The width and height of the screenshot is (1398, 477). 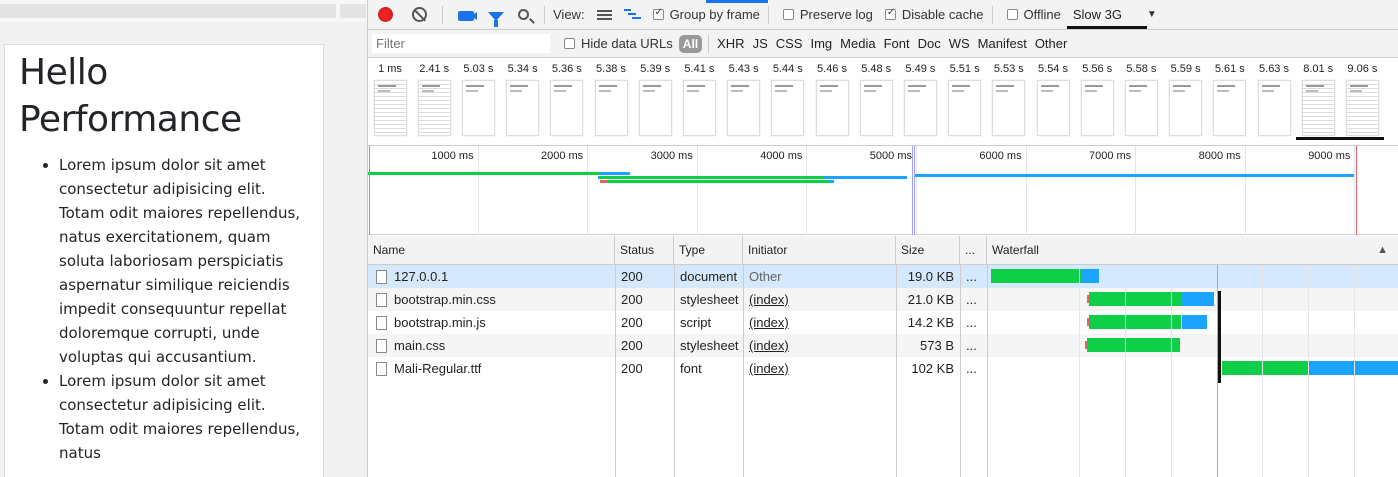 What do you see at coordinates (832, 69) in the screenshot?
I see `frame-time: 5.46 s` at bounding box center [832, 69].